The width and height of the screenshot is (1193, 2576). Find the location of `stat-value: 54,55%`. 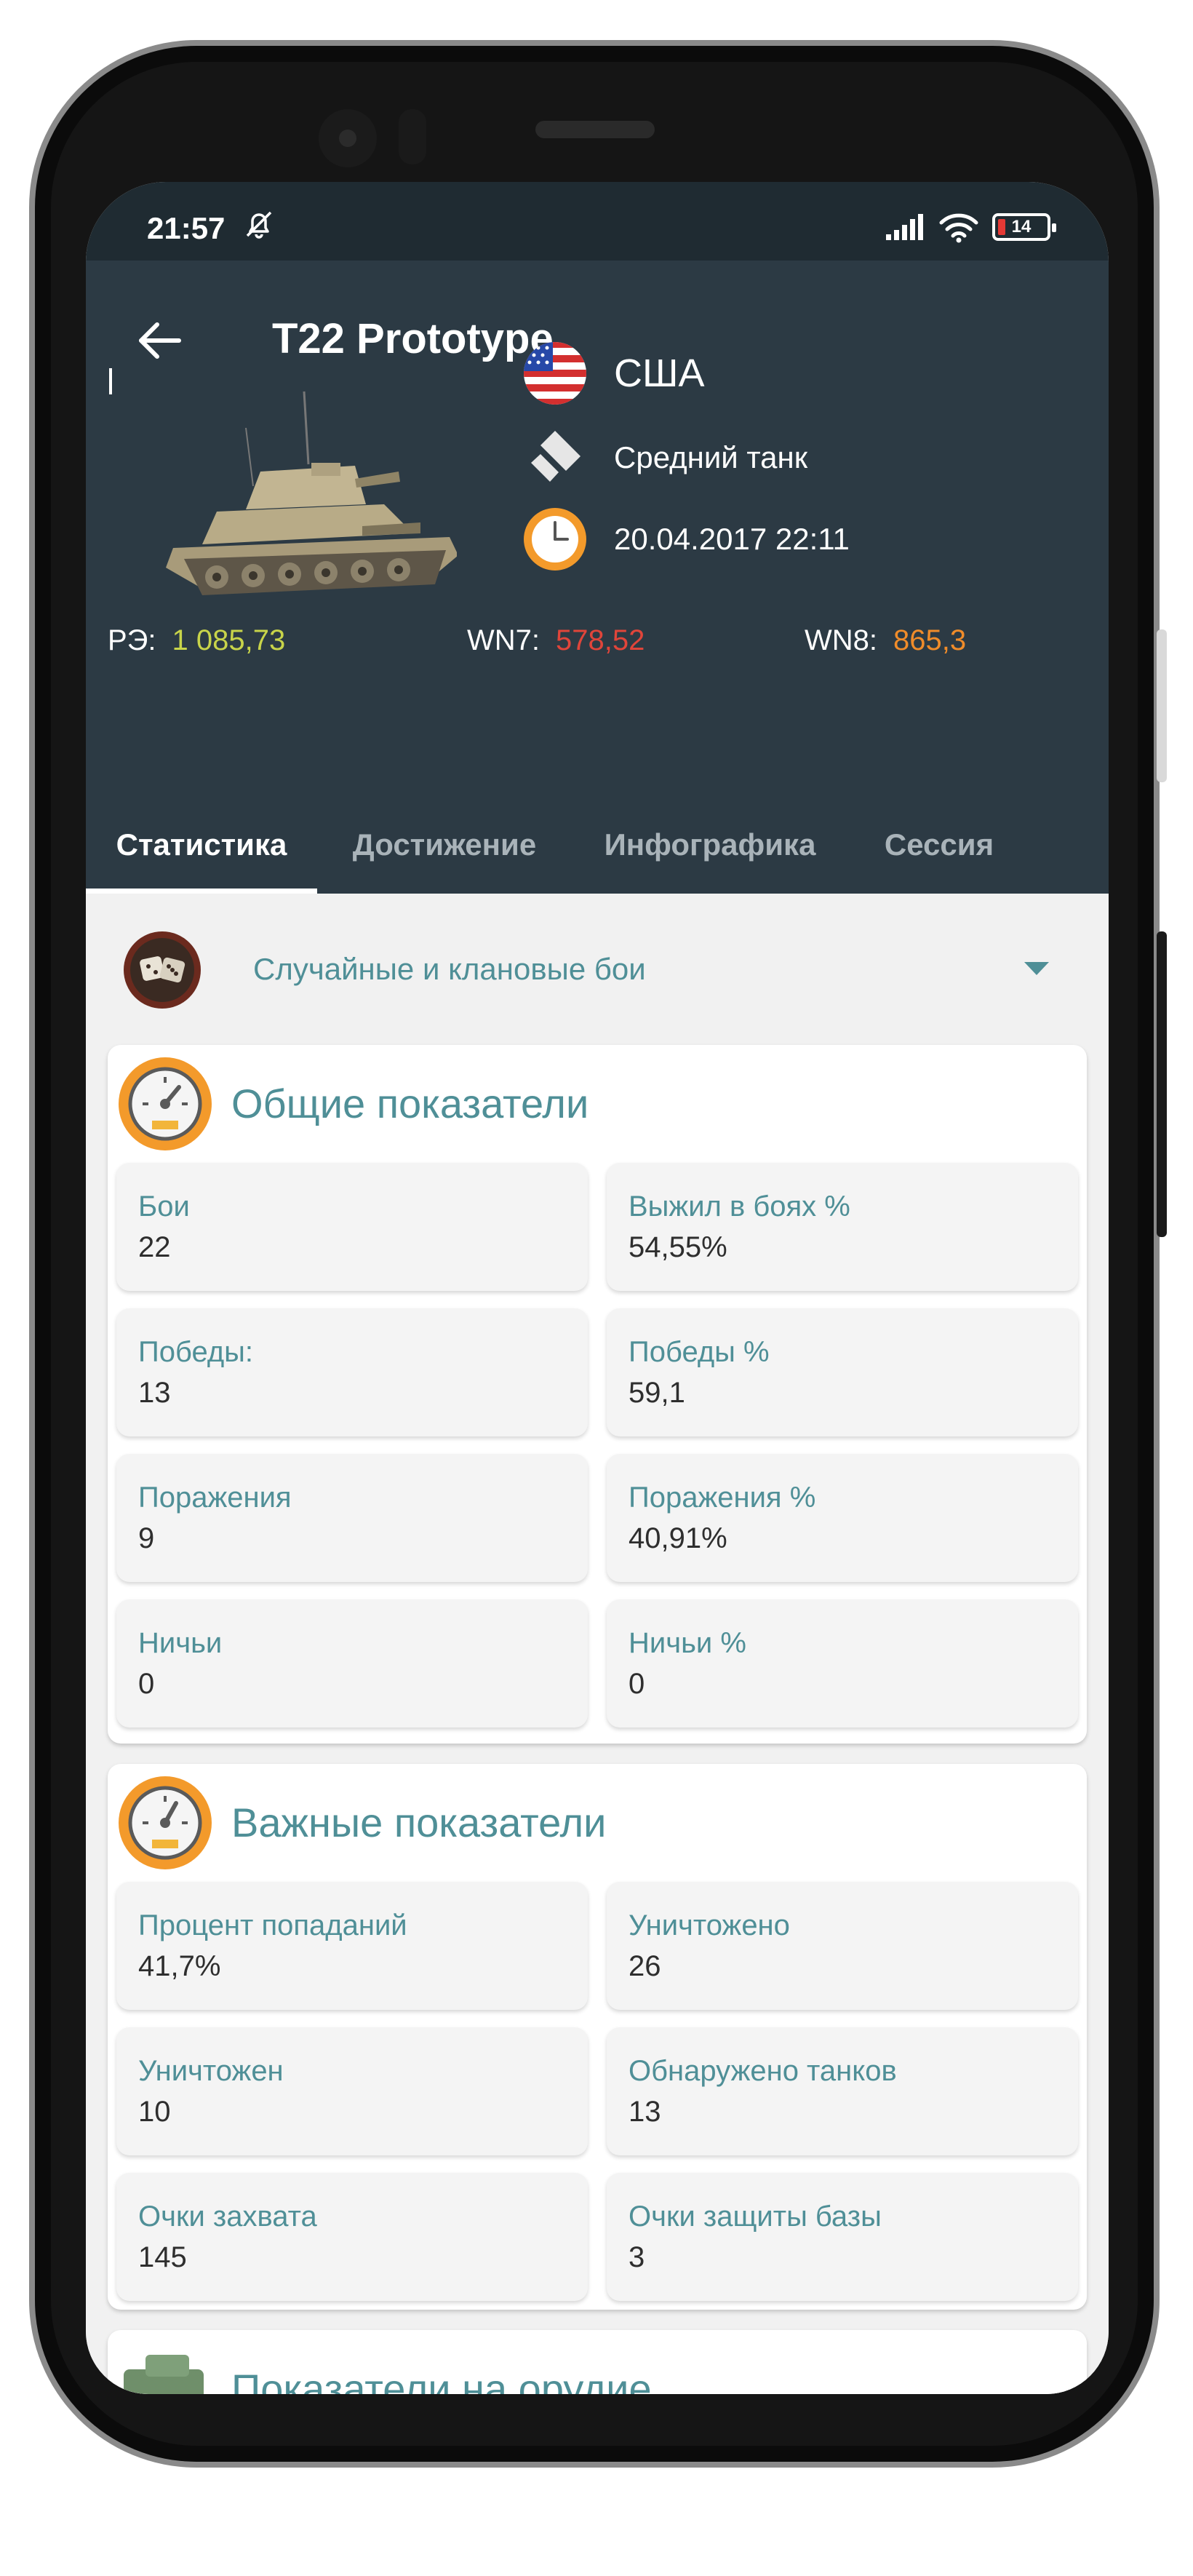

stat-value: 54,55% is located at coordinates (678, 1247).